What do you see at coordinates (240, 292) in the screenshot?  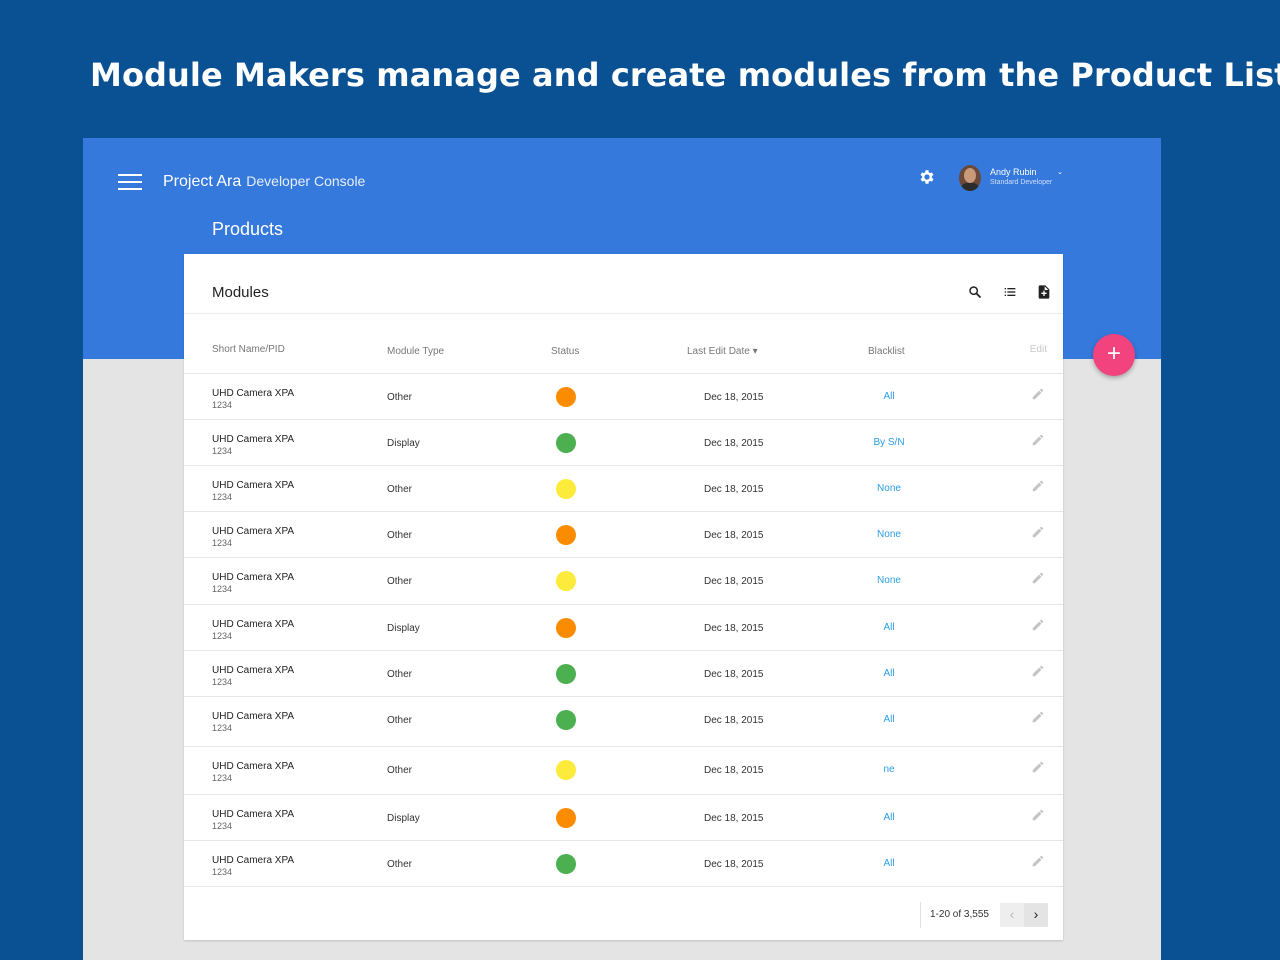 I see `card-title: Modules` at bounding box center [240, 292].